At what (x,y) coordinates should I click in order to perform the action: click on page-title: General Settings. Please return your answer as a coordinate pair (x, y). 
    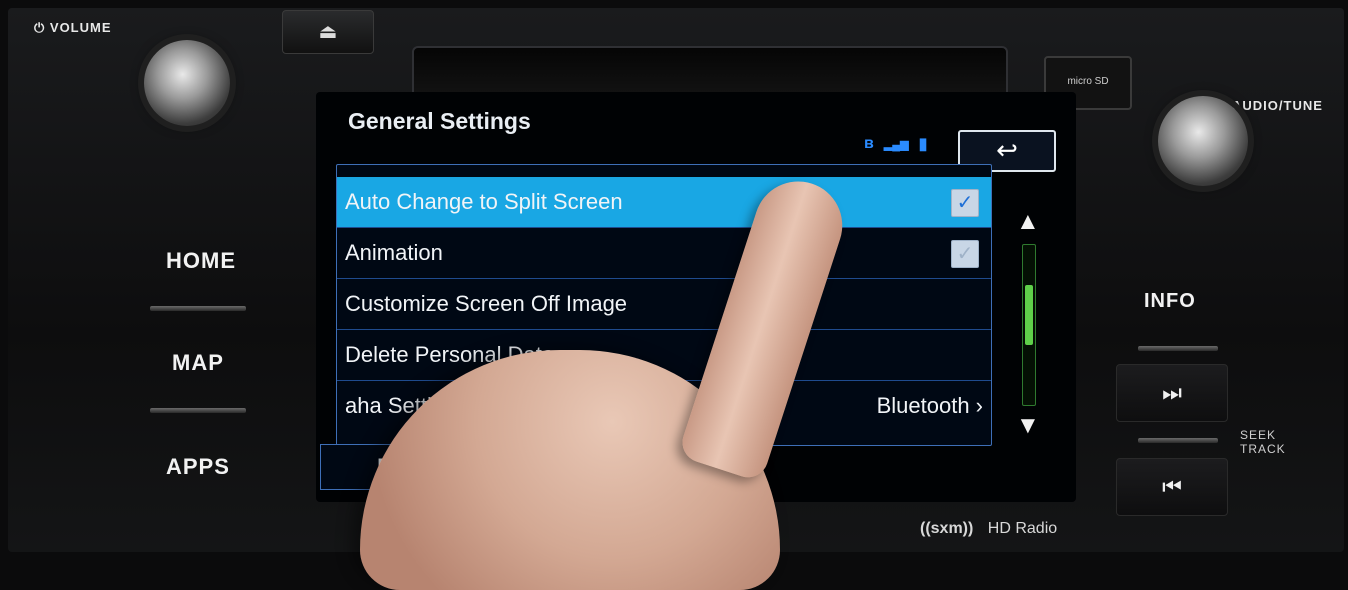
    Looking at the image, I should click on (439, 121).